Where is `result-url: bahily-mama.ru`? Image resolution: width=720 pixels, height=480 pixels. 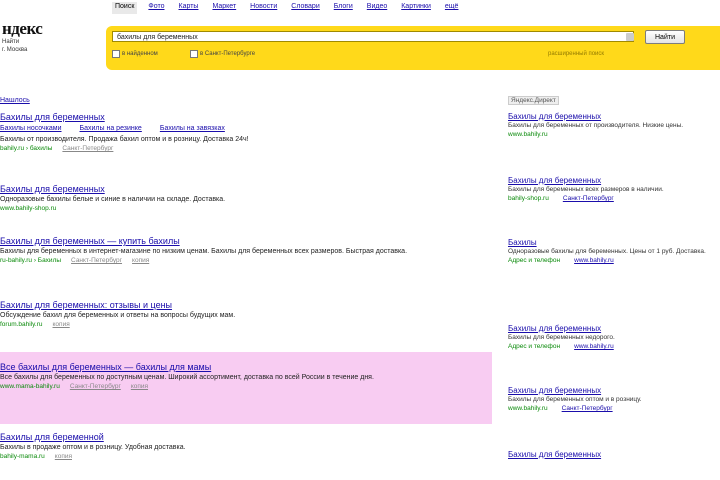
result-url: bahily-mama.ru is located at coordinates (22, 456).